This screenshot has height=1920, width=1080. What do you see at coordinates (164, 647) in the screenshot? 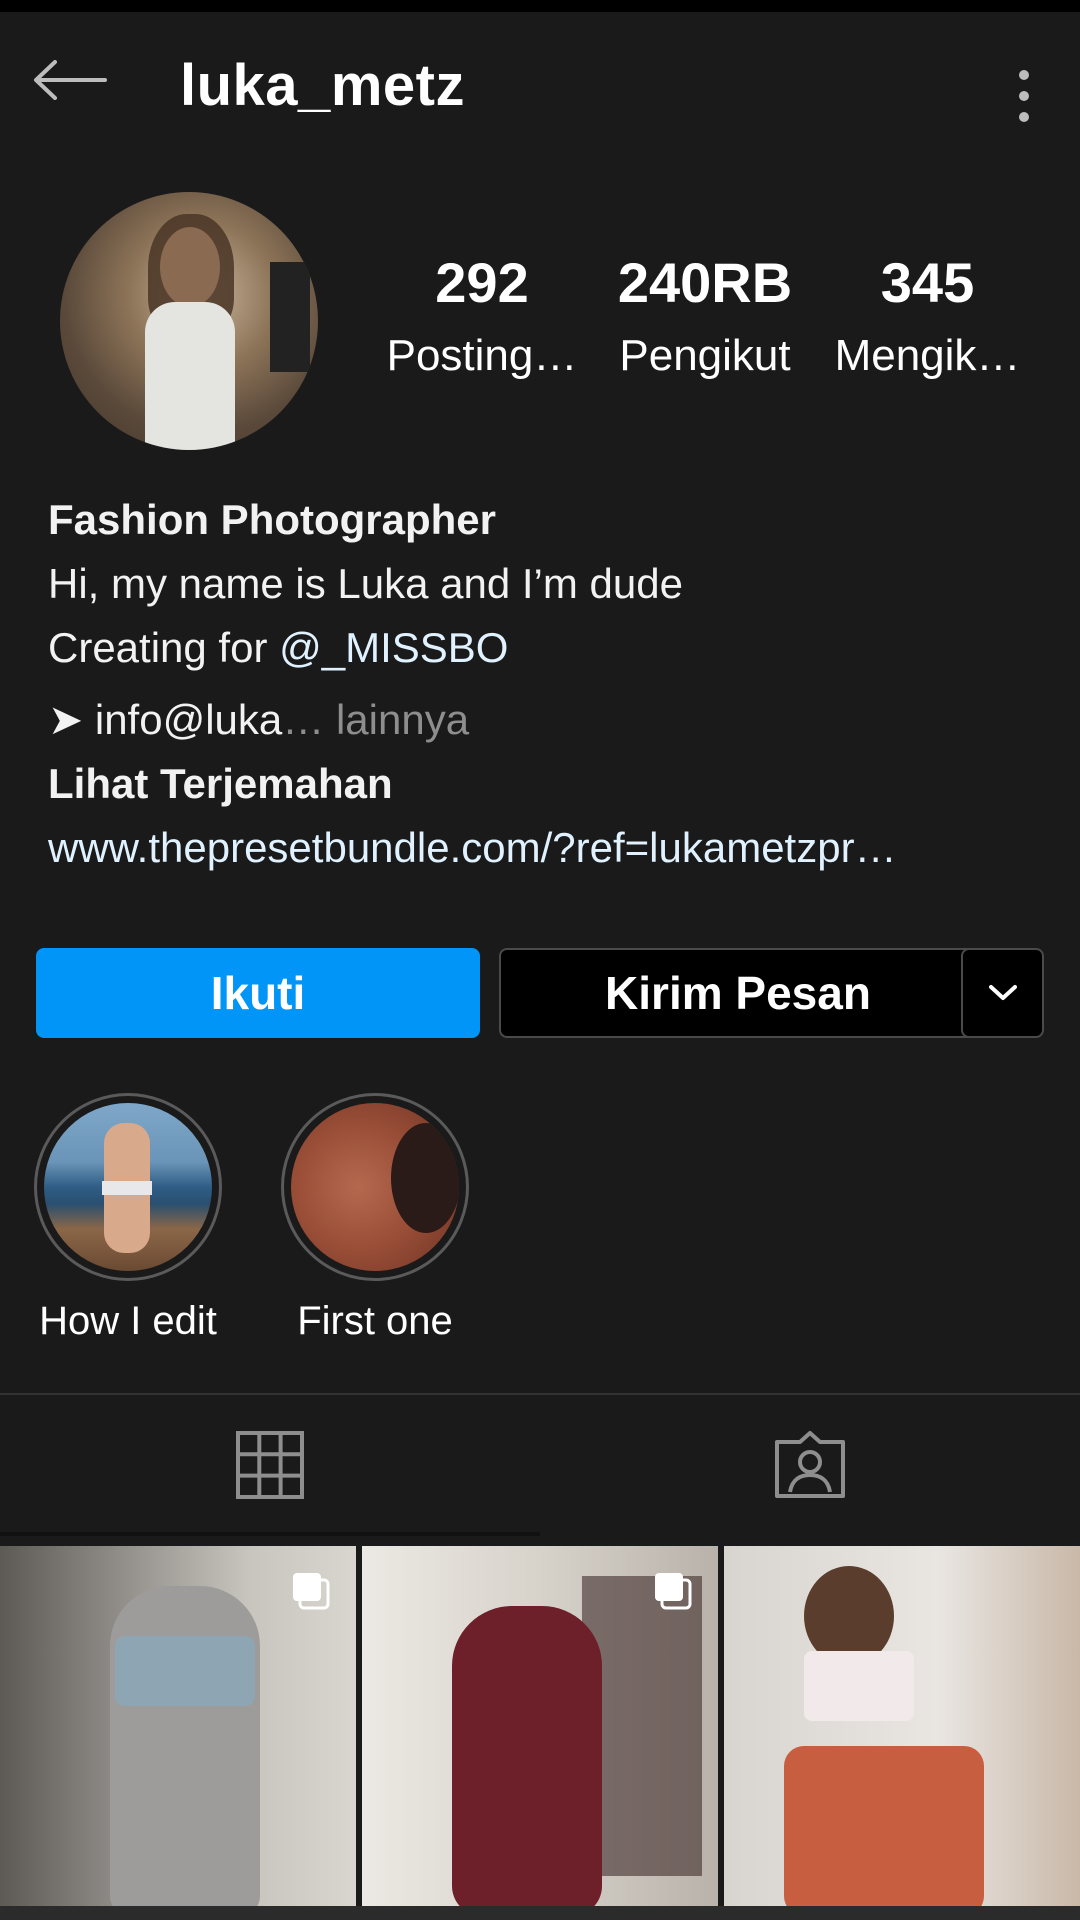
I see `bio-line-2-prefix: Creating for` at bounding box center [164, 647].